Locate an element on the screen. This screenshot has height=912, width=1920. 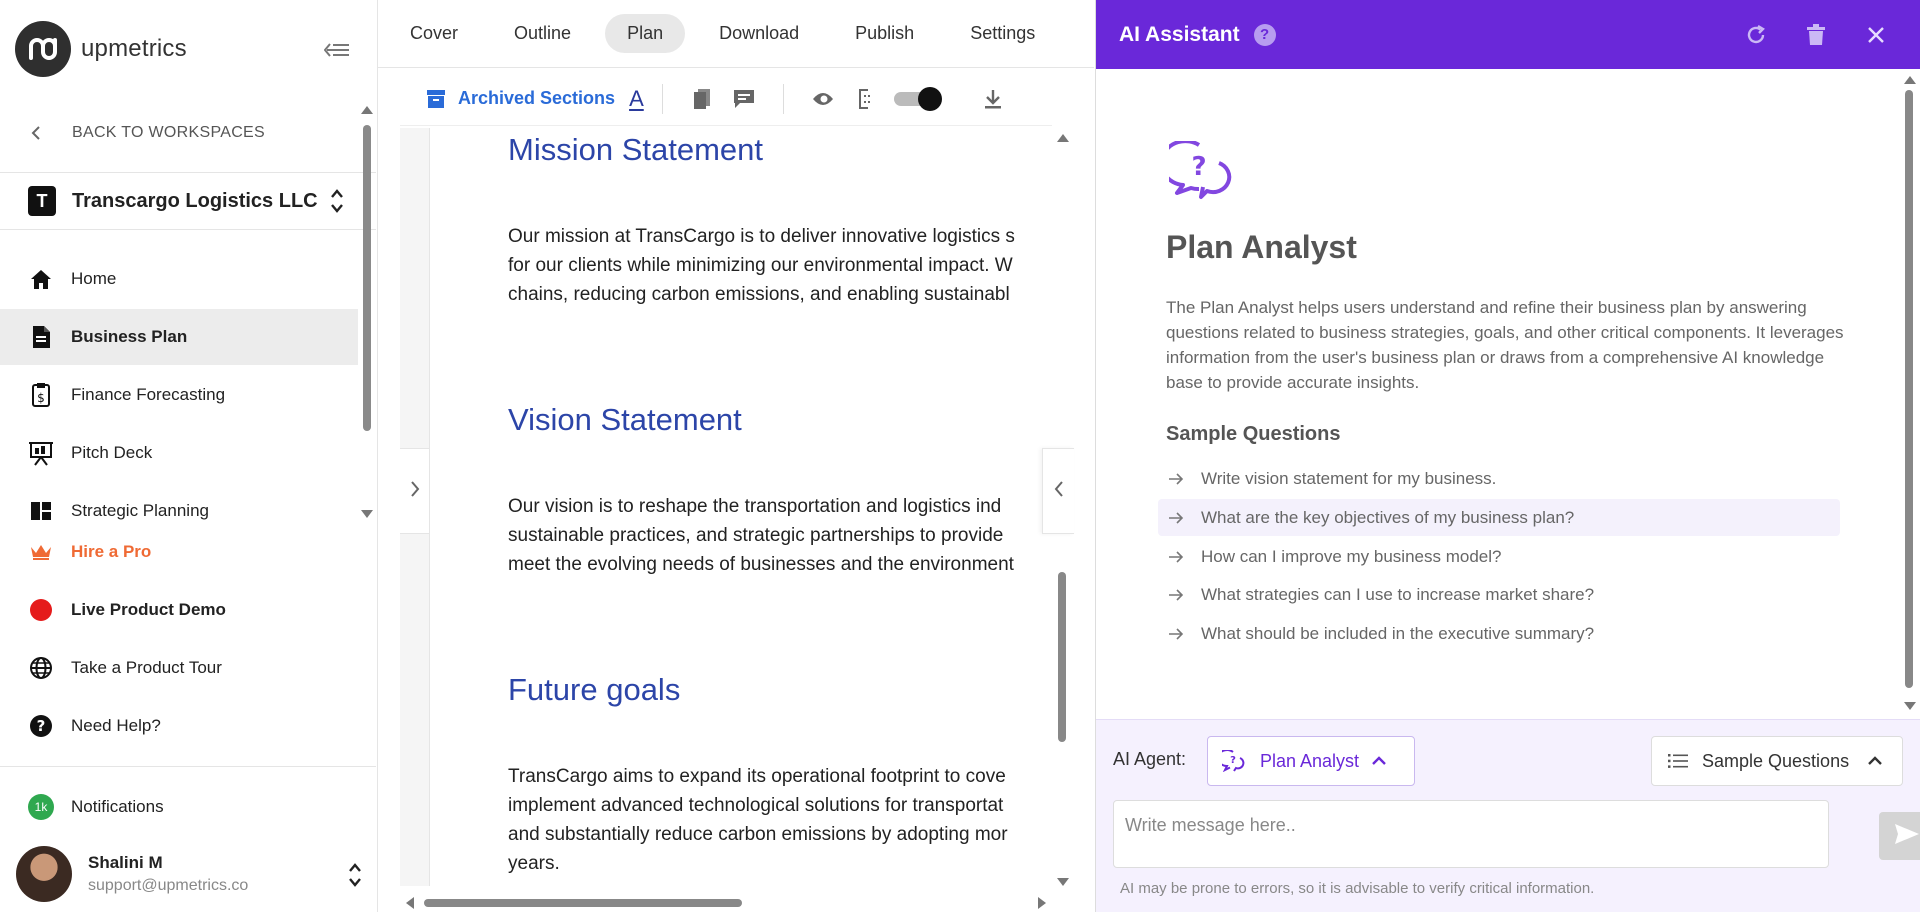
hire-label: Hire a Pro is located at coordinates (111, 551).